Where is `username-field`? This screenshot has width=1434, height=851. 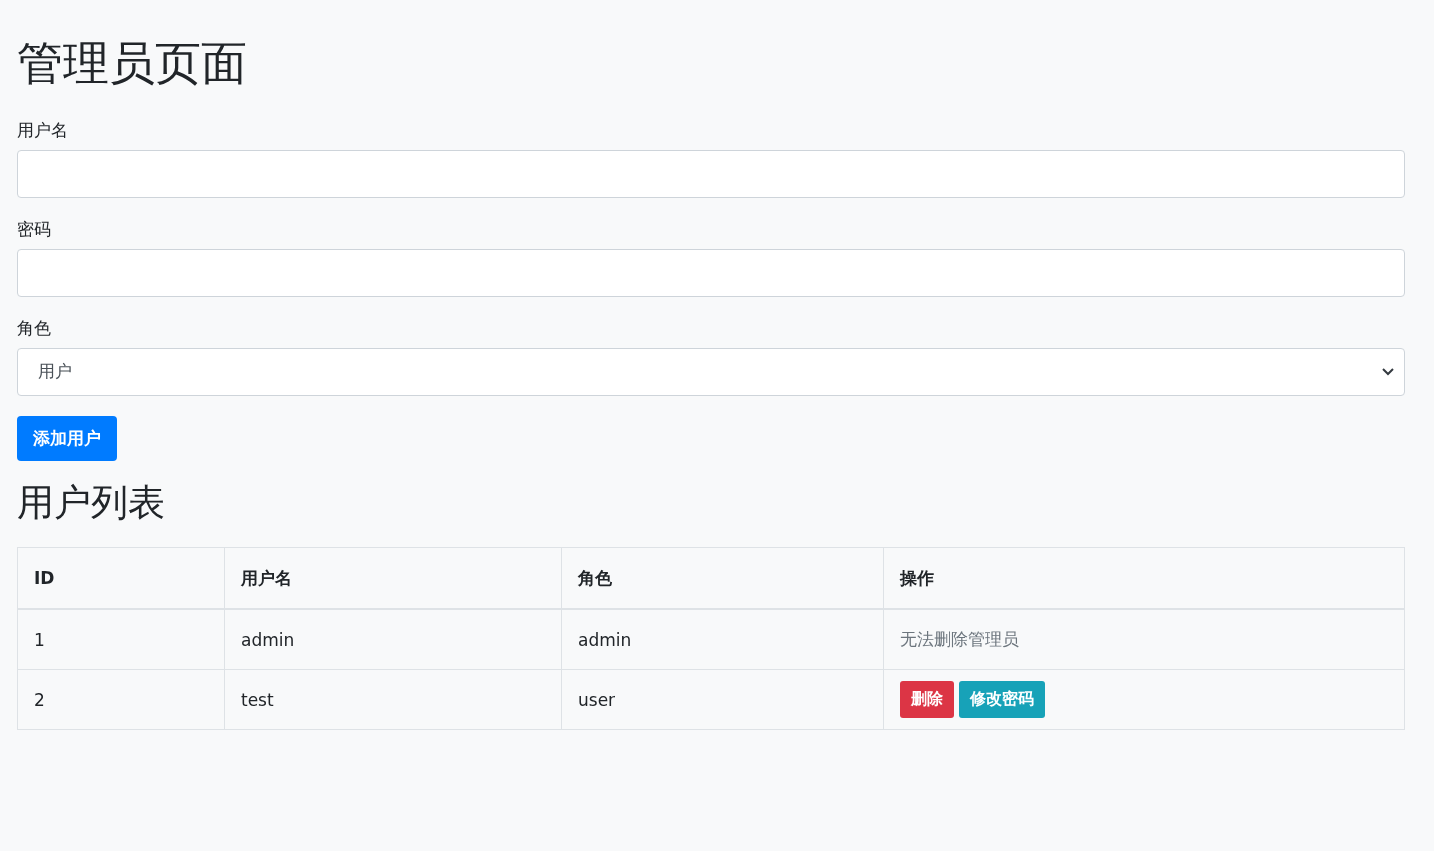
username-field is located at coordinates (711, 173).